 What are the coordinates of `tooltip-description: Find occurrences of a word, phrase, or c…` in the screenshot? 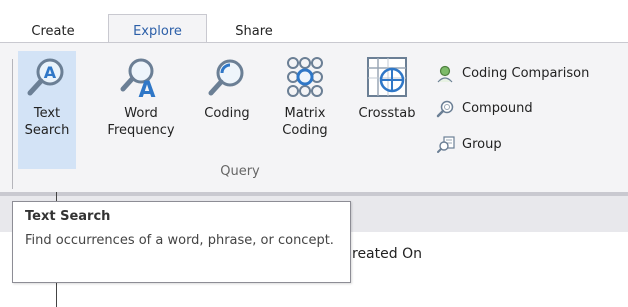 It's located at (179, 240).